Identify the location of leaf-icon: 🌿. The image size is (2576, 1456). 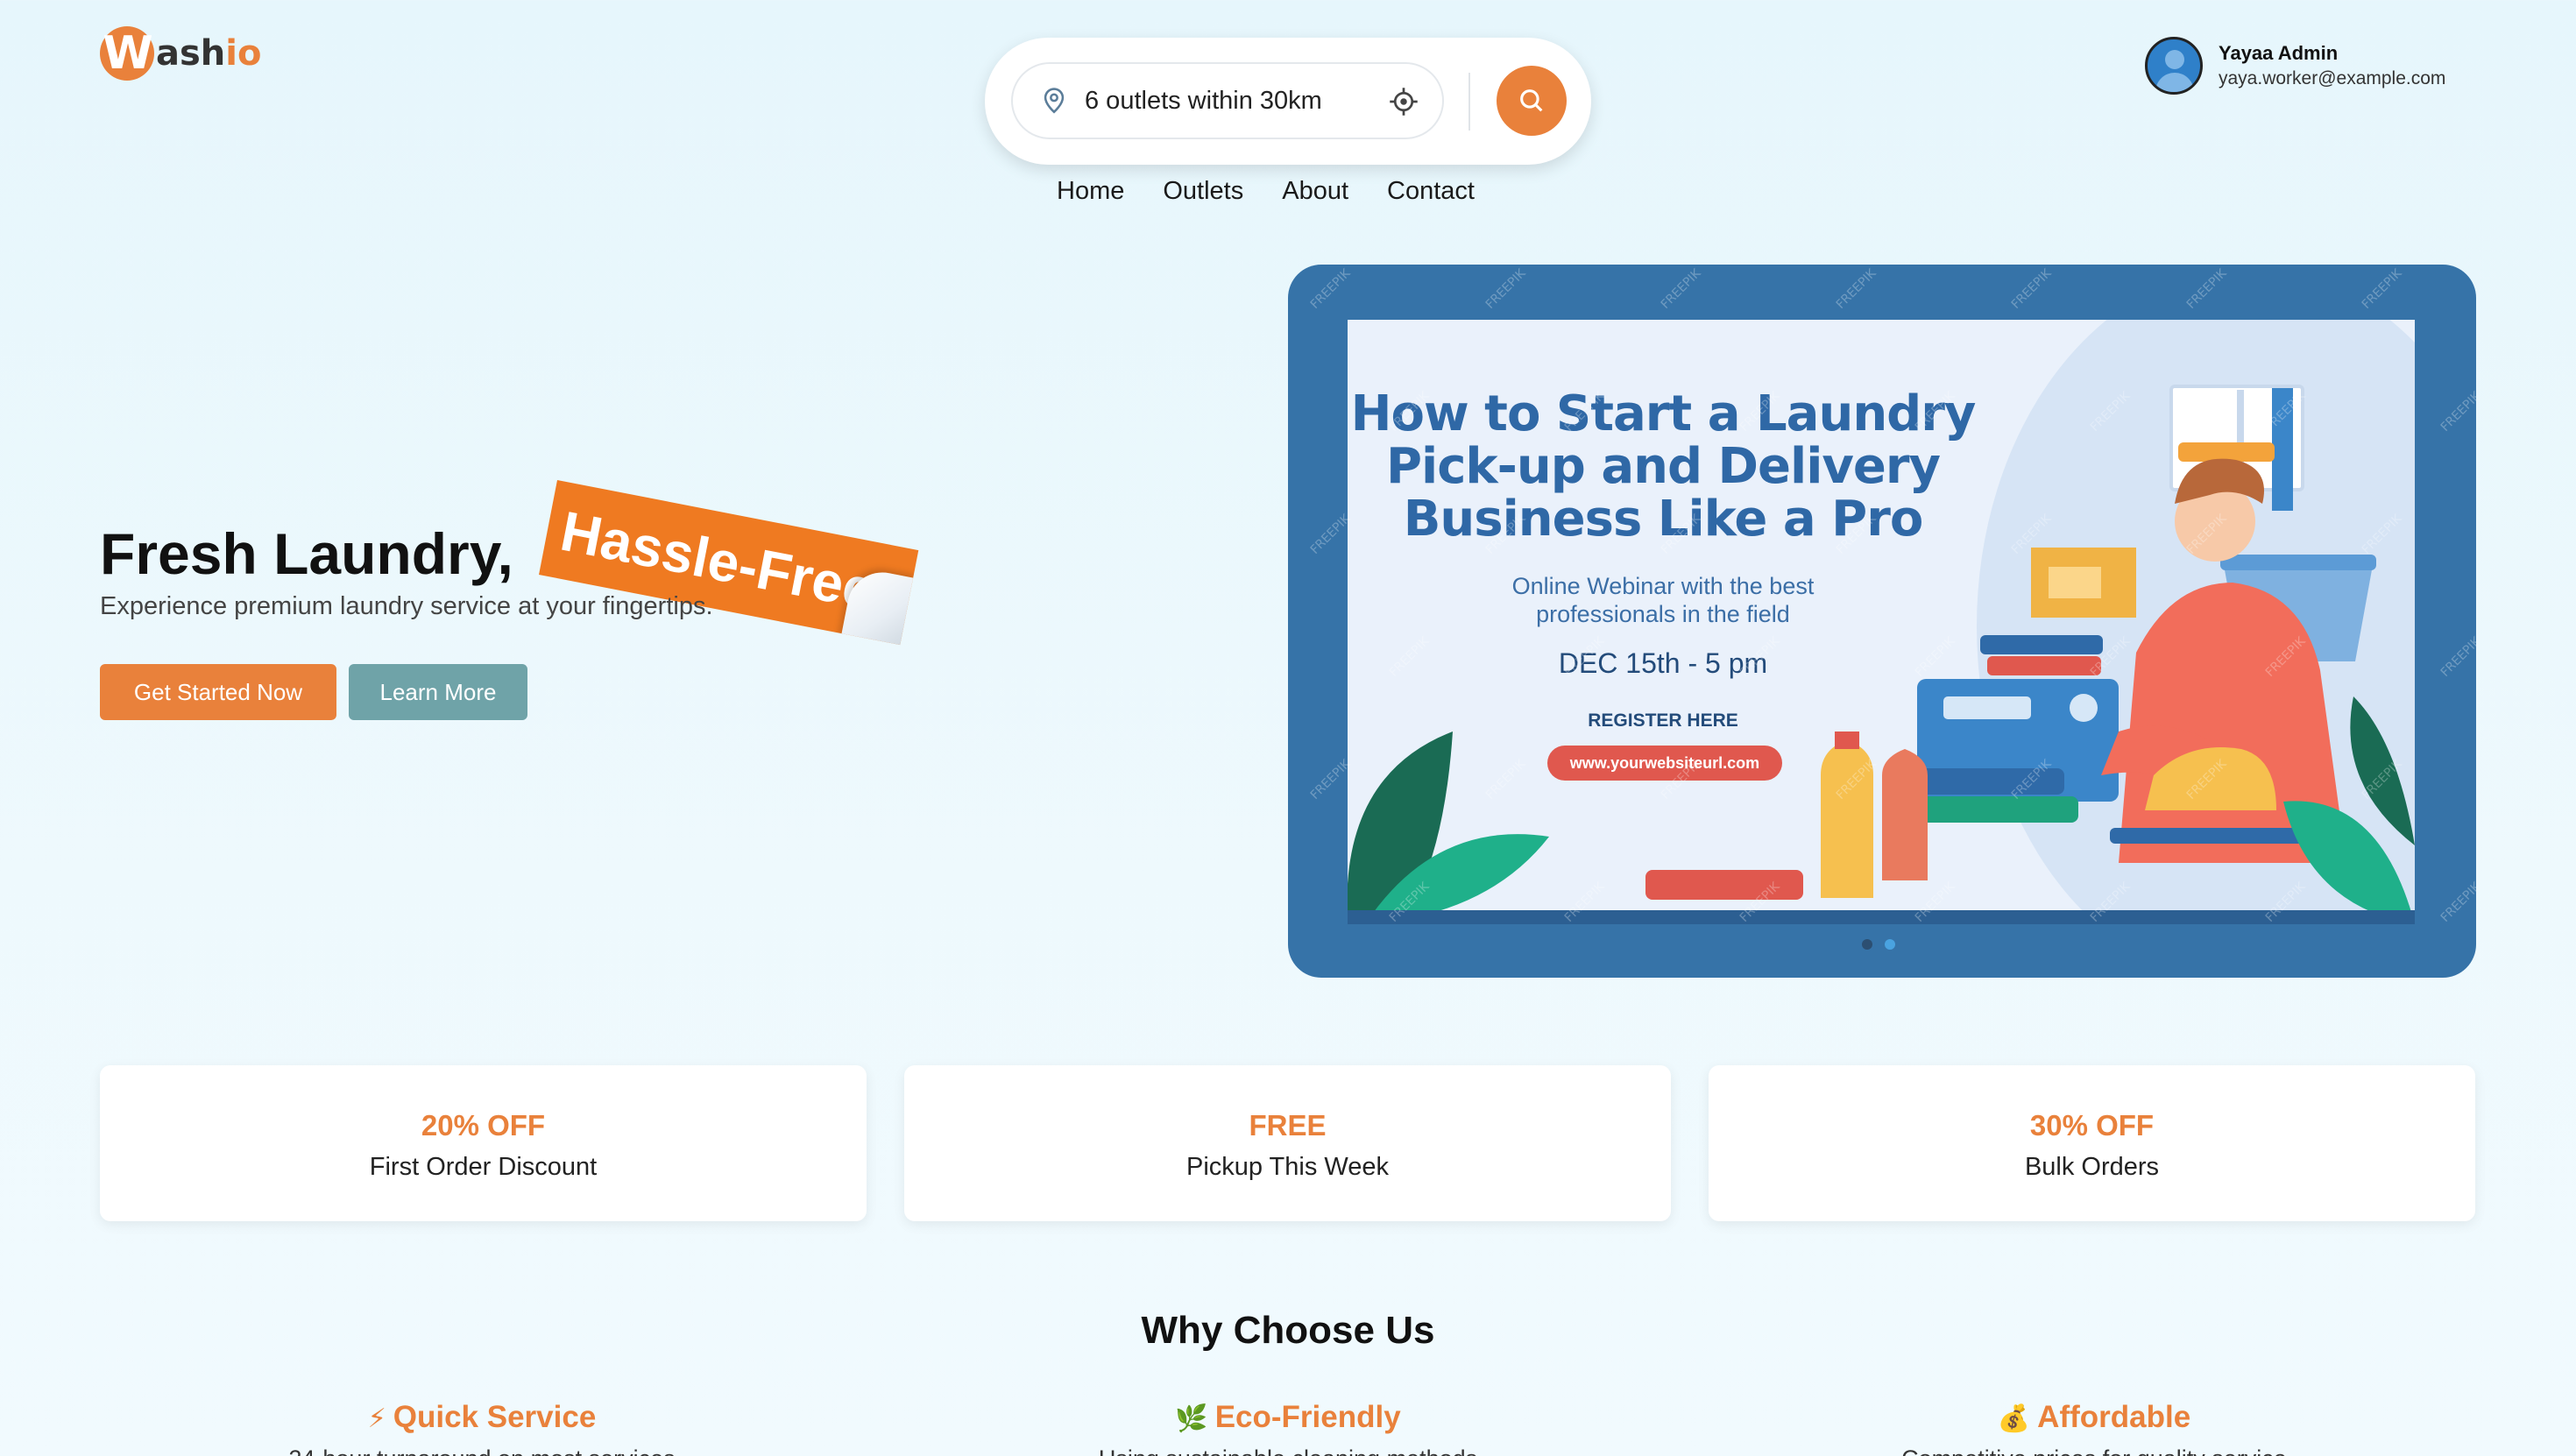
(1191, 1418).